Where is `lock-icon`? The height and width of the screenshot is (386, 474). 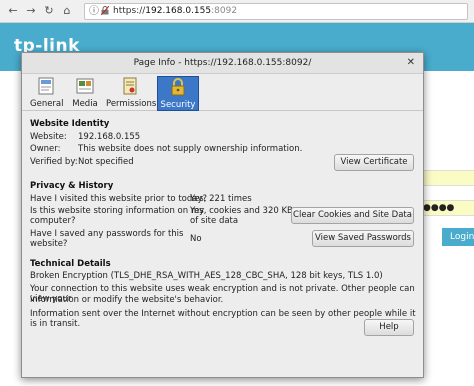
lock-icon is located at coordinates (178, 87).